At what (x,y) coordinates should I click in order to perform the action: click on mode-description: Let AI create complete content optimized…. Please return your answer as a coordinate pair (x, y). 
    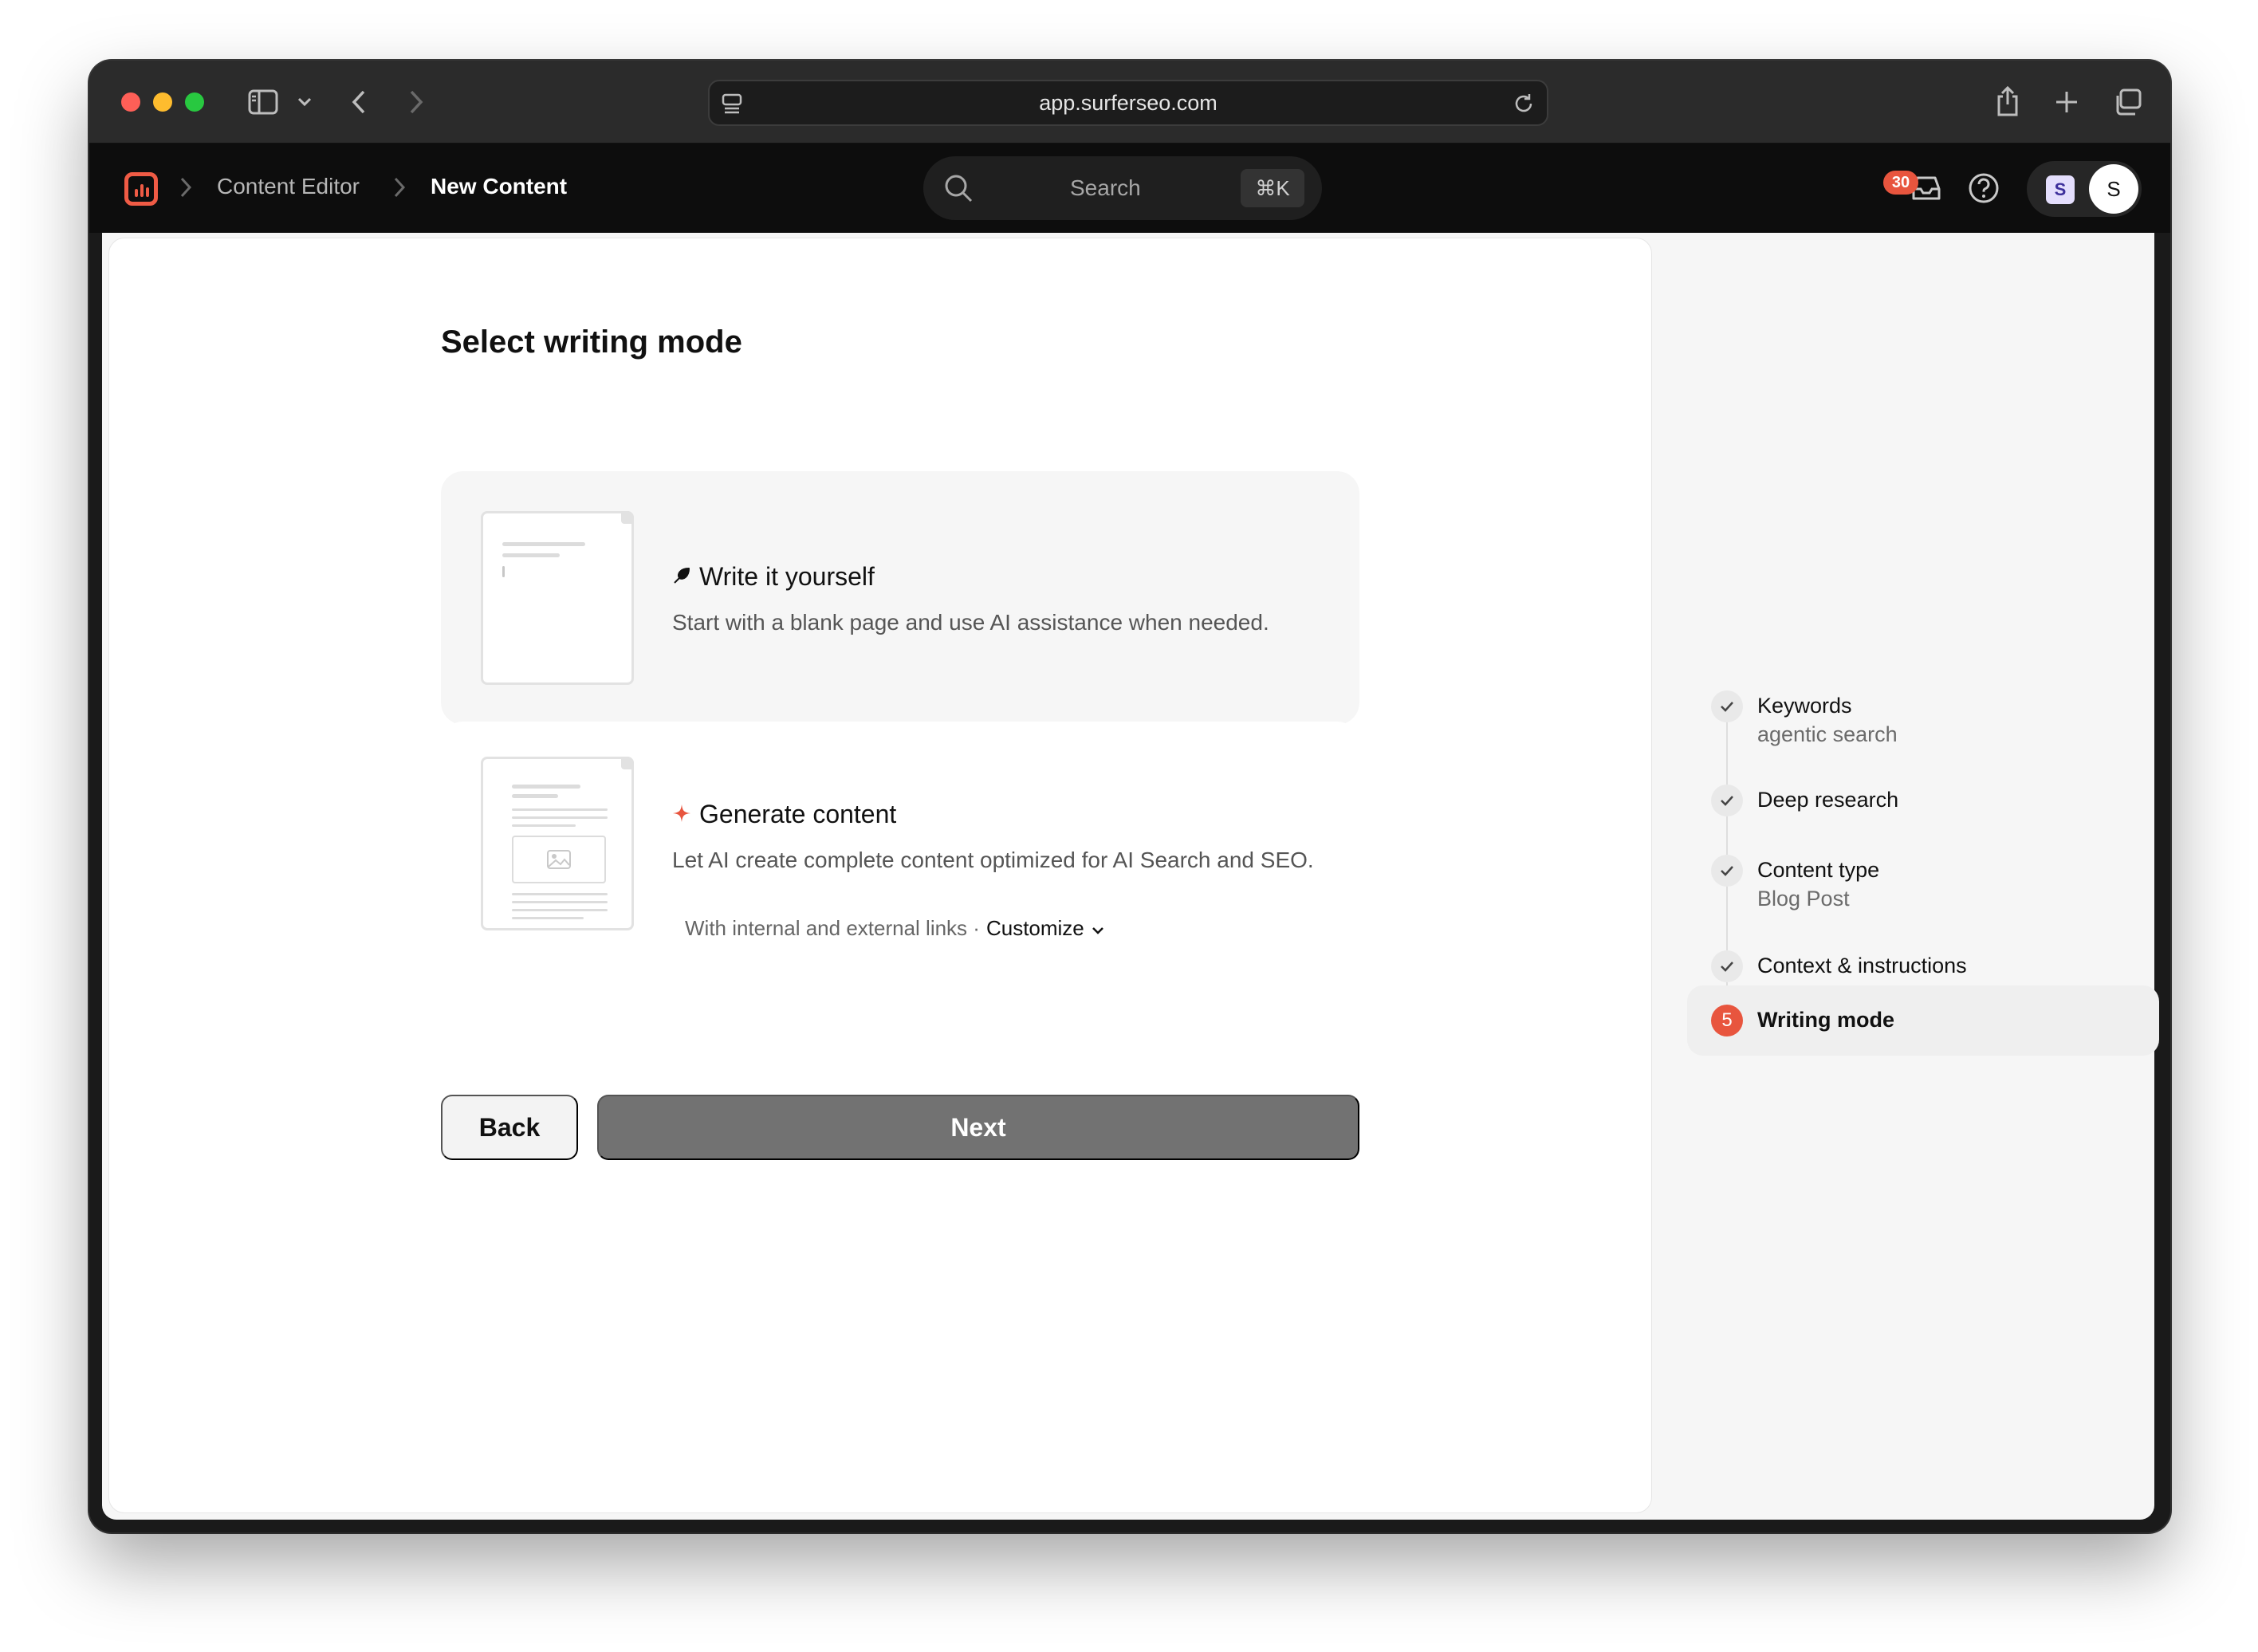
    Looking at the image, I should click on (993, 860).